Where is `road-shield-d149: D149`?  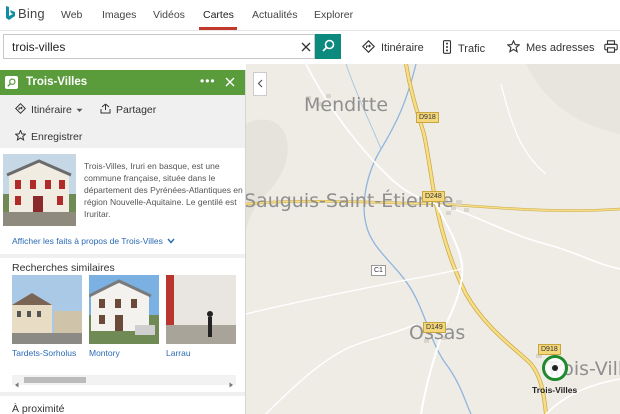 road-shield-d149: D149 is located at coordinates (434, 327).